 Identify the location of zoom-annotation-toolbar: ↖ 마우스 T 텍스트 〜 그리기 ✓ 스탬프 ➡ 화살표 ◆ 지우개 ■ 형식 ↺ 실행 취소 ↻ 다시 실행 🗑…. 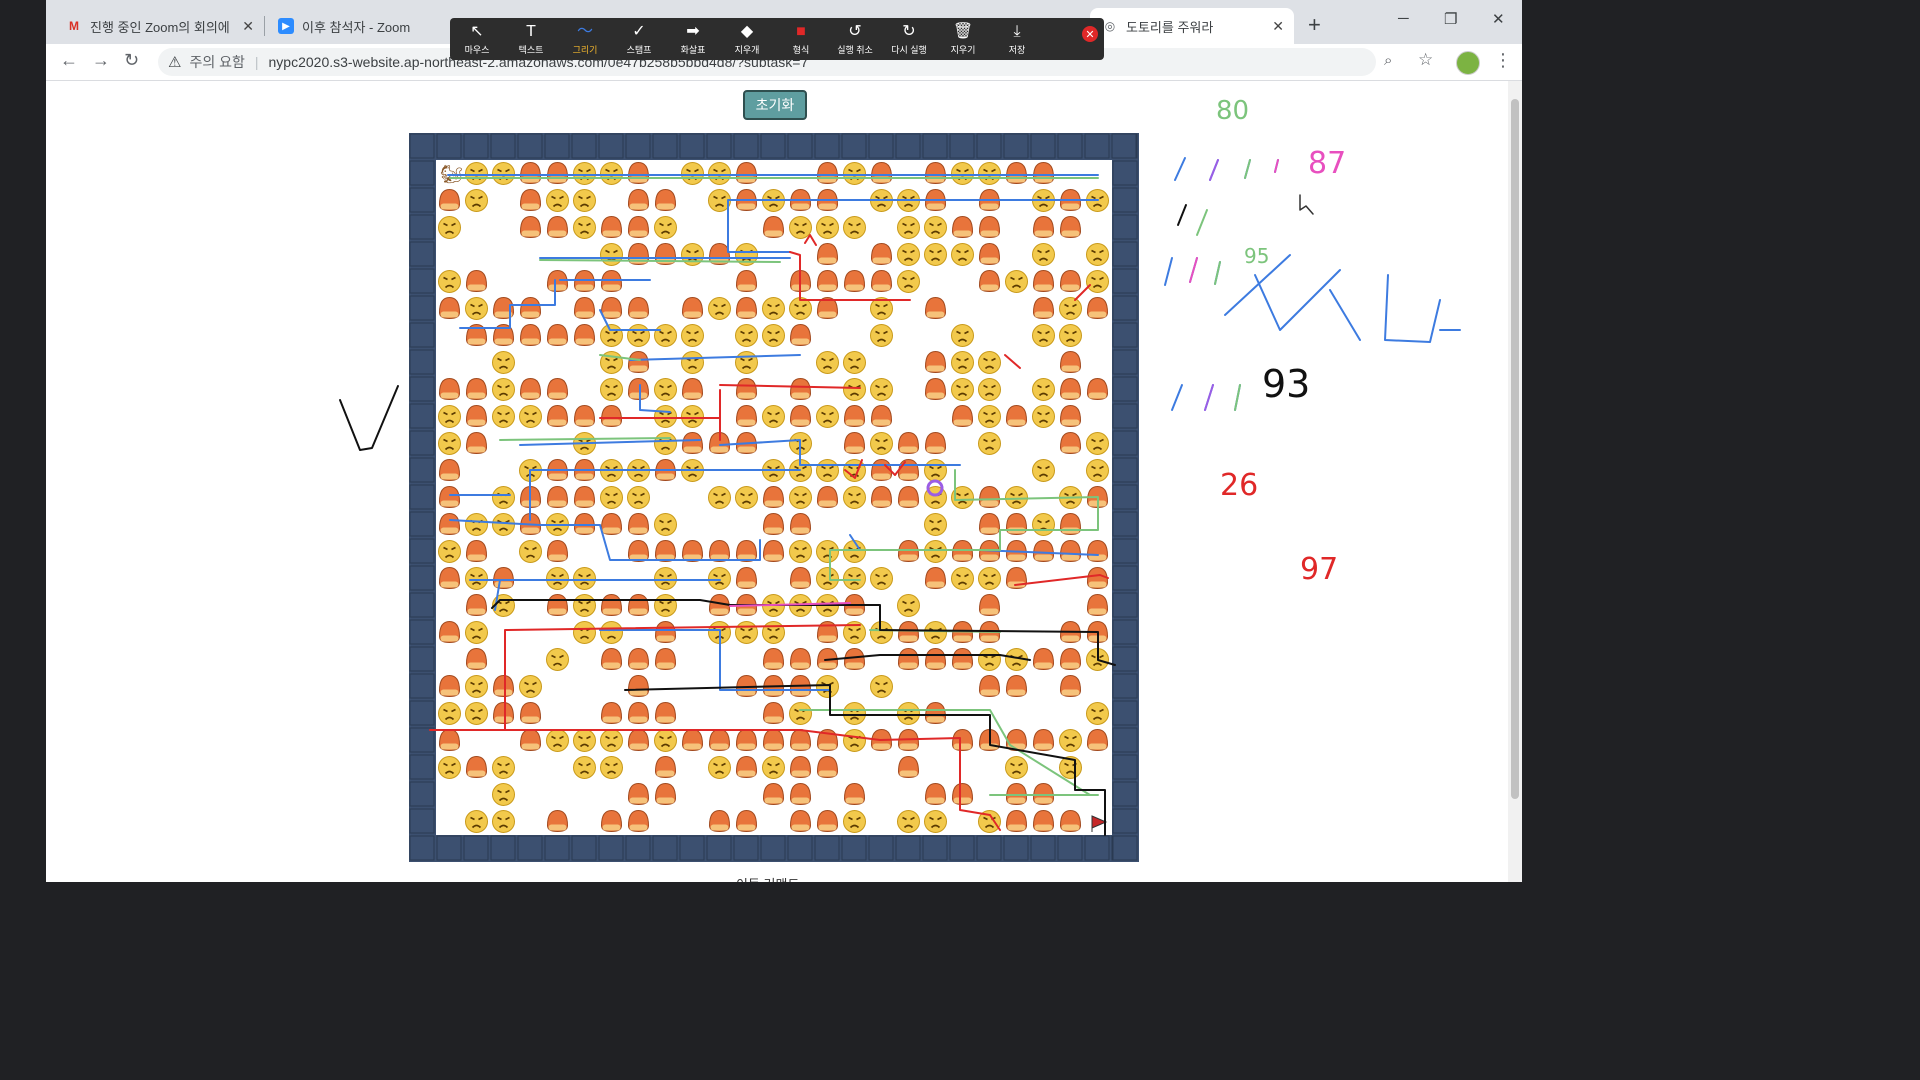
(777, 39).